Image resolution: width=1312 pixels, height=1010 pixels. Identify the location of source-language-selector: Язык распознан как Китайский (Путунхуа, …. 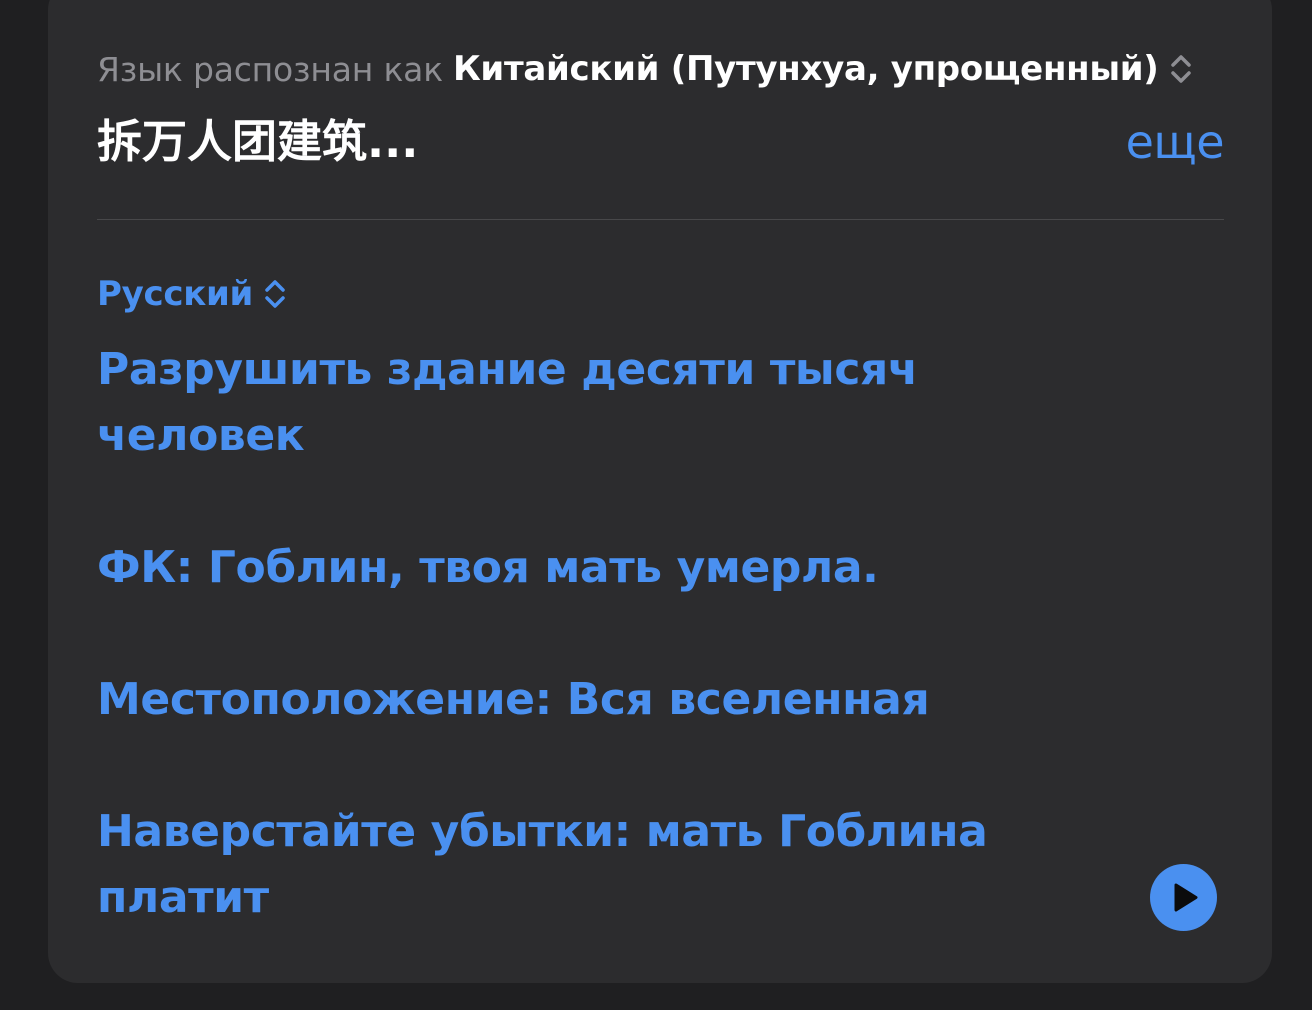
(645, 69).